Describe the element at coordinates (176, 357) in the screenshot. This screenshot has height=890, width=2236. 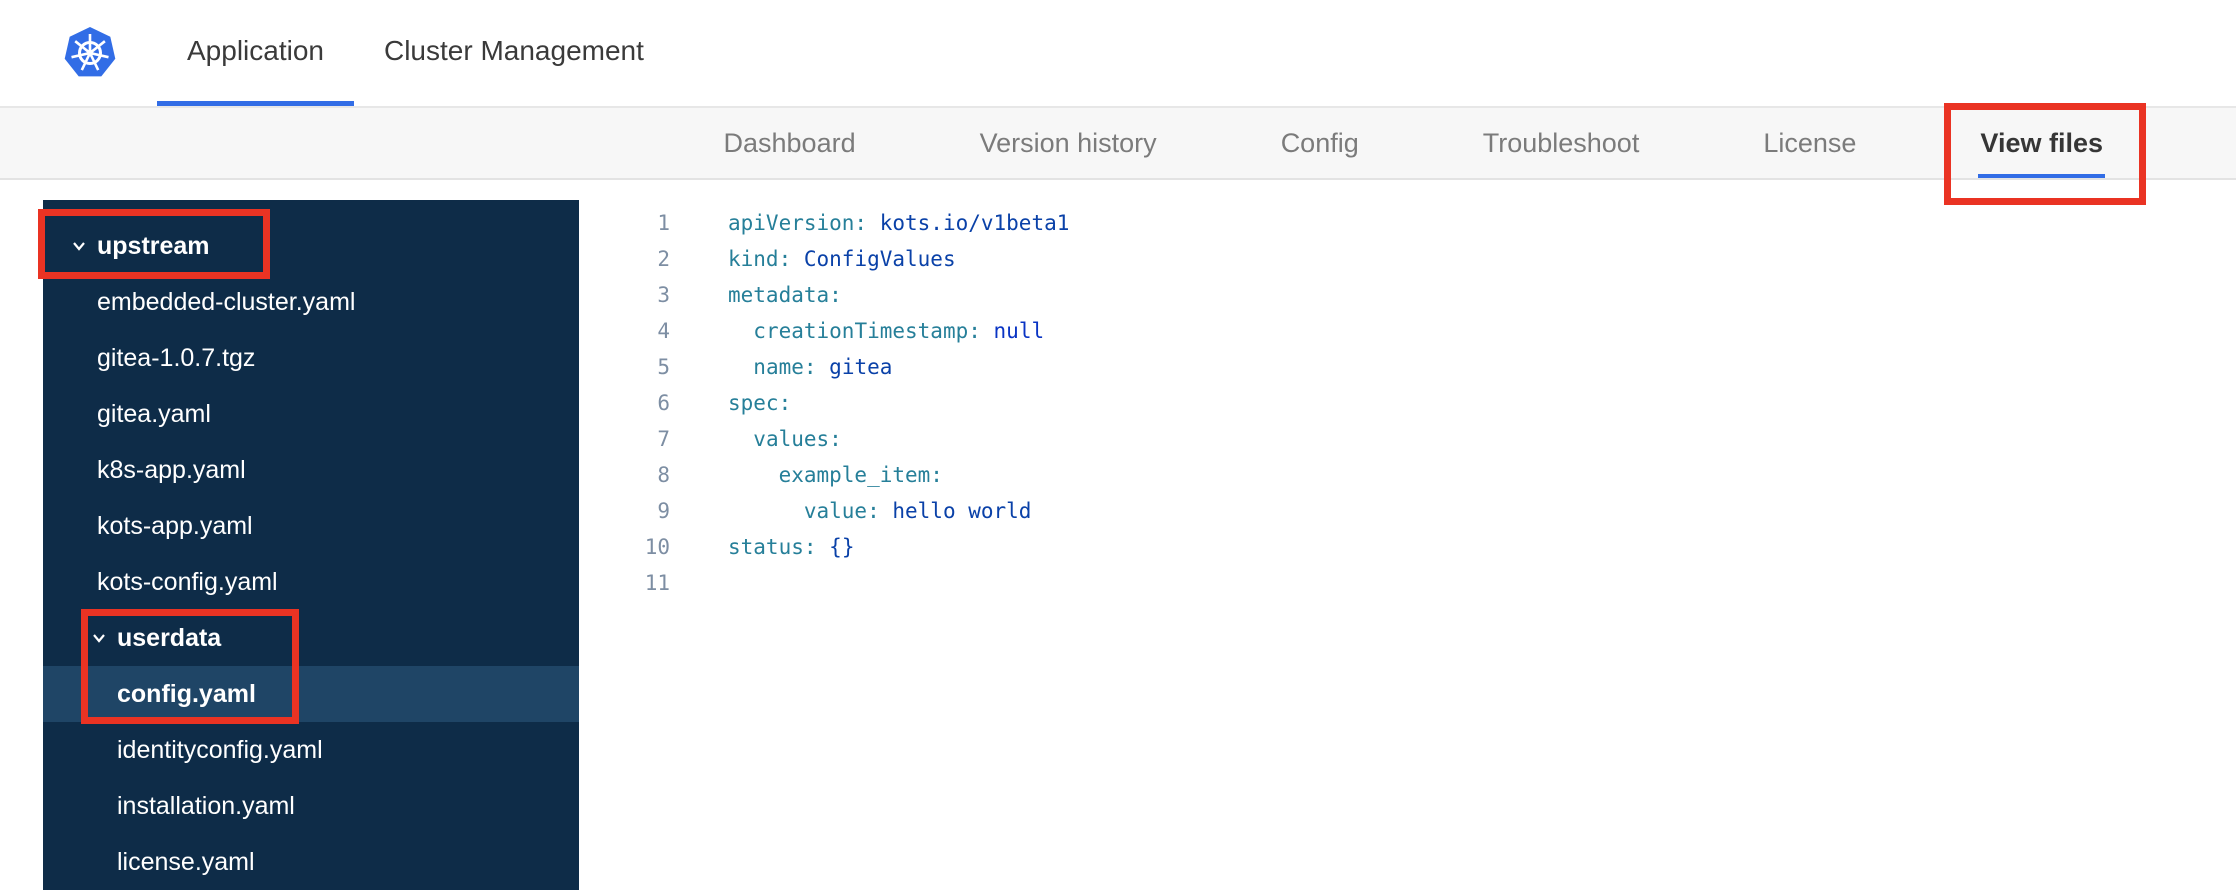
I see `tree-item-label: gitea-1.0.7.tgz` at that location.